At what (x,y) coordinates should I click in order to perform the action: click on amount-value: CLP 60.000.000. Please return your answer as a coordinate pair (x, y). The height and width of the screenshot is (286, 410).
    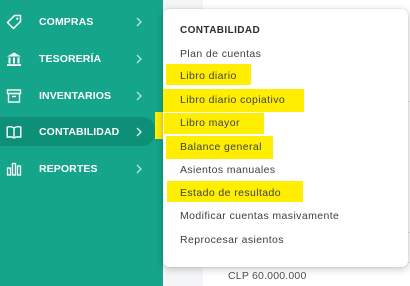
    Looking at the image, I should click on (267, 276).